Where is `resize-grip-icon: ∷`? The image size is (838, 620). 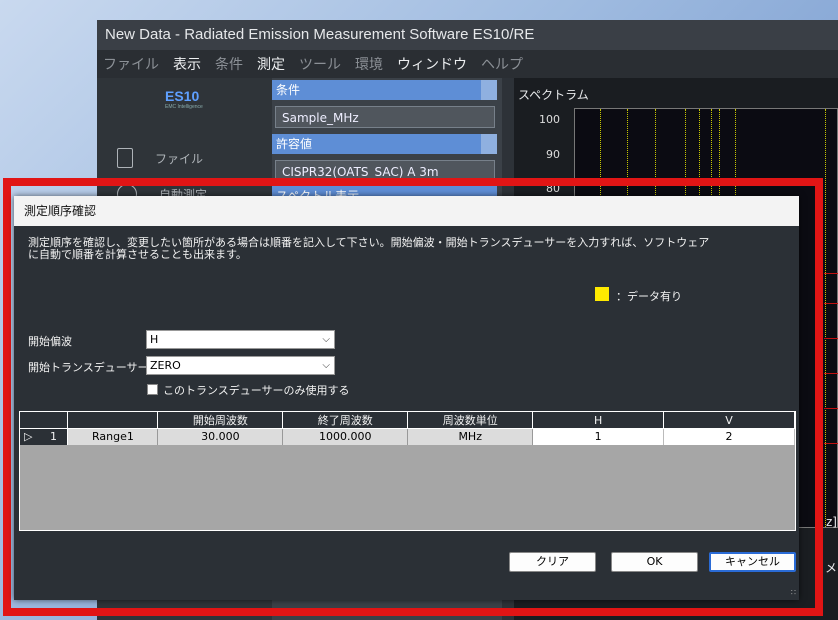
resize-grip-icon: ∷ is located at coordinates (793, 592).